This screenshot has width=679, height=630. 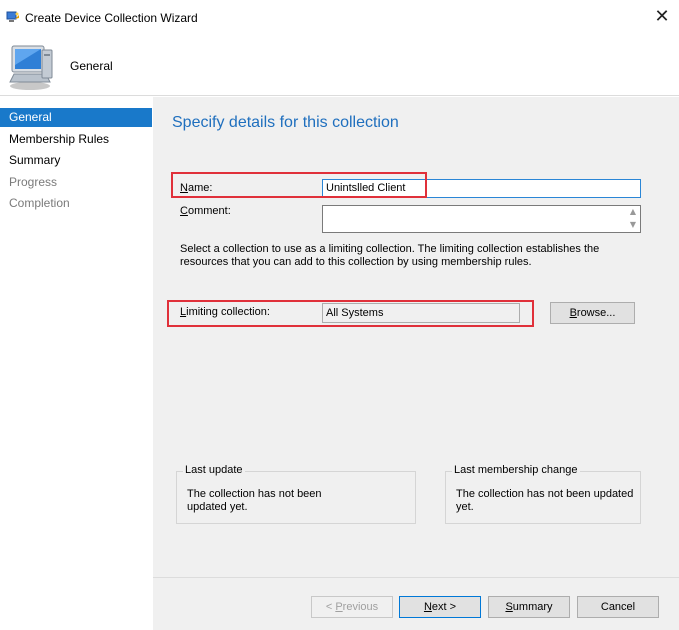 I want to click on last-membership-change-text: The collection has not been updated yet., so click(x=545, y=500).